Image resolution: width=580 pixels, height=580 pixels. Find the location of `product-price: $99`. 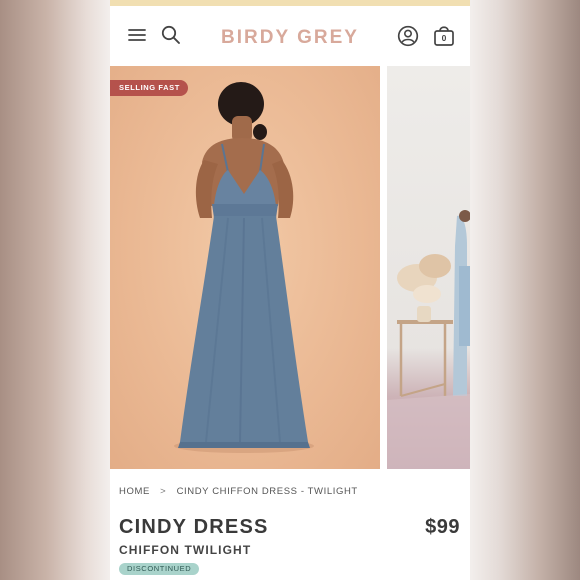

product-price: $99 is located at coordinates (442, 527).